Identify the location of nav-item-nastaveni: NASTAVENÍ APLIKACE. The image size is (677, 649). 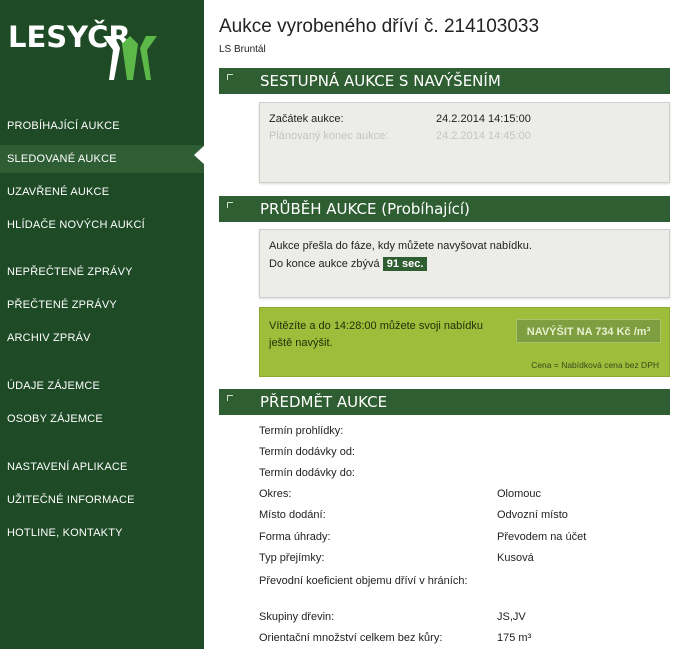
(102, 467).